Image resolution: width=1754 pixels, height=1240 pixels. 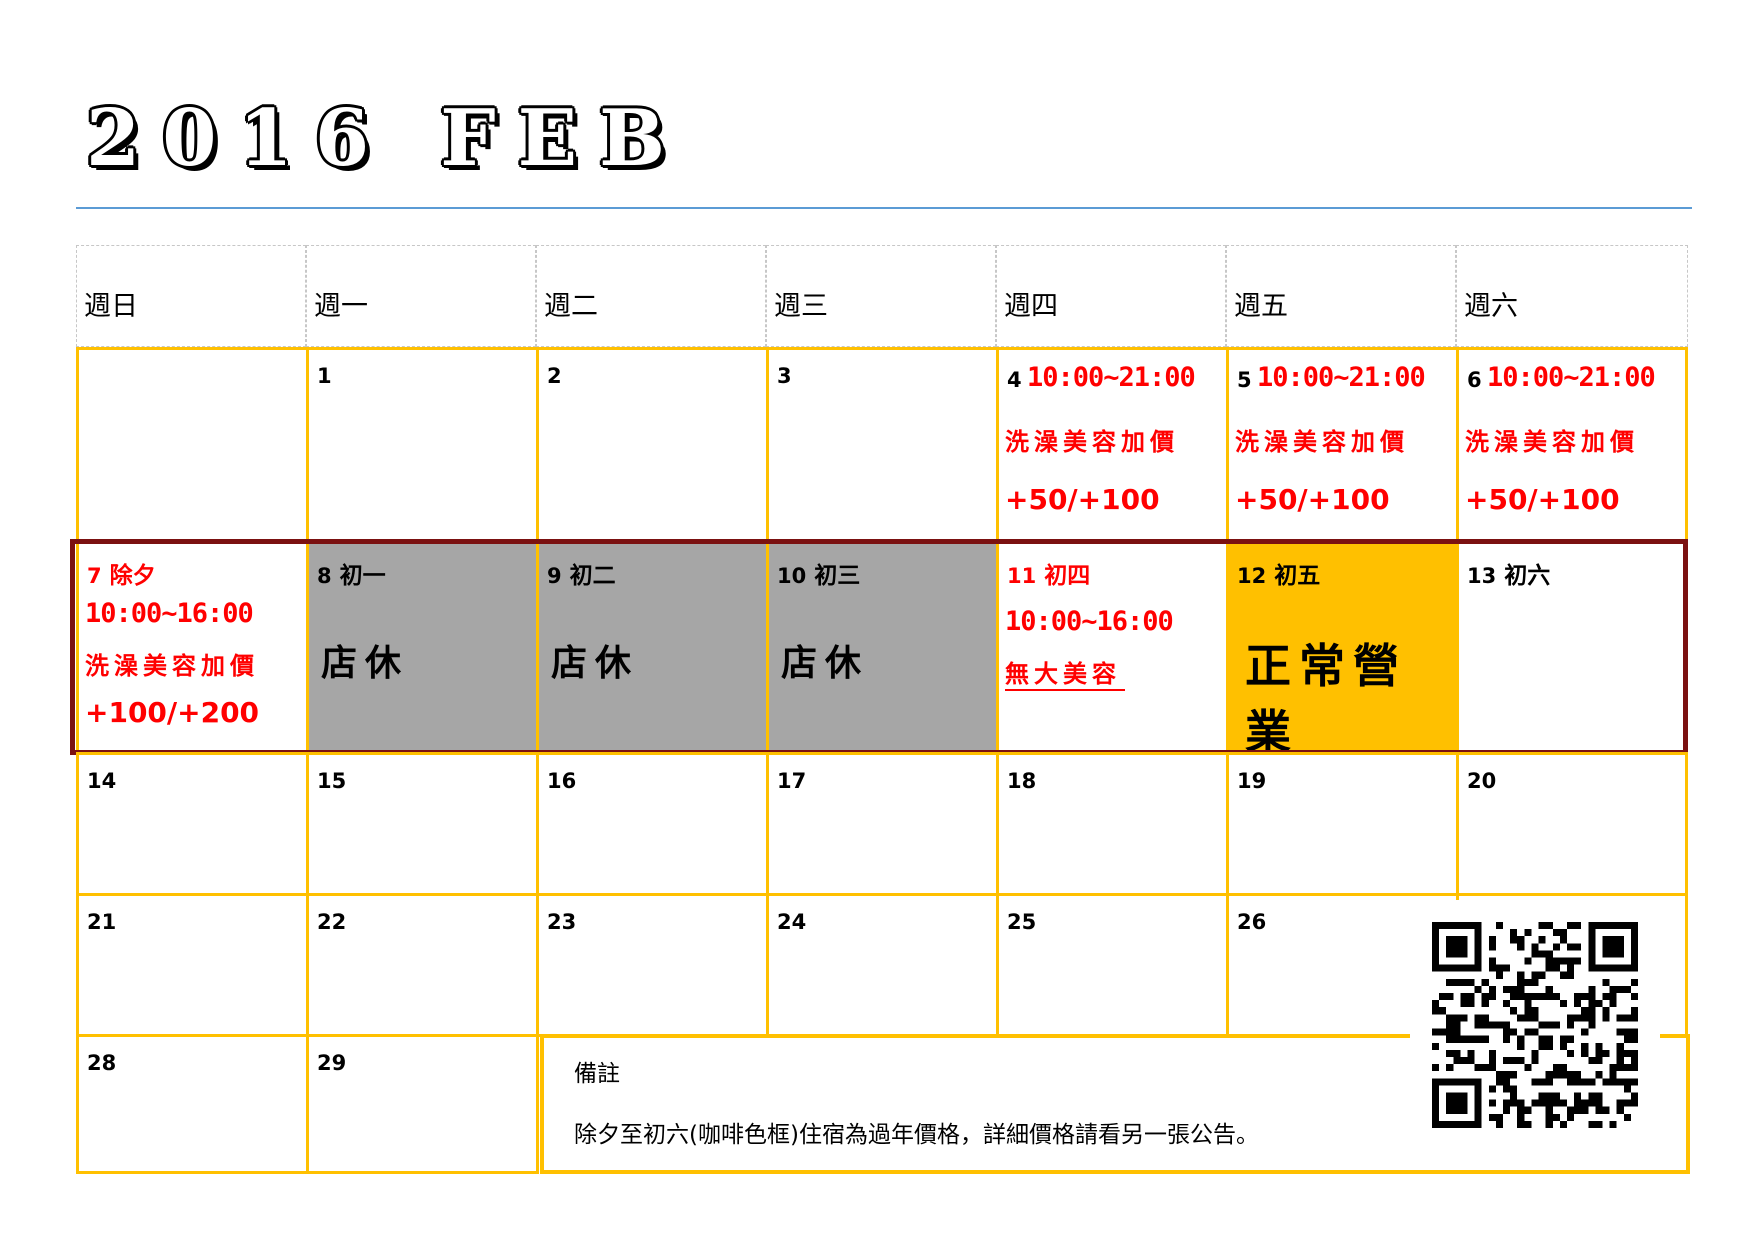 I want to click on lunar-date: 初四, so click(x=1067, y=576).